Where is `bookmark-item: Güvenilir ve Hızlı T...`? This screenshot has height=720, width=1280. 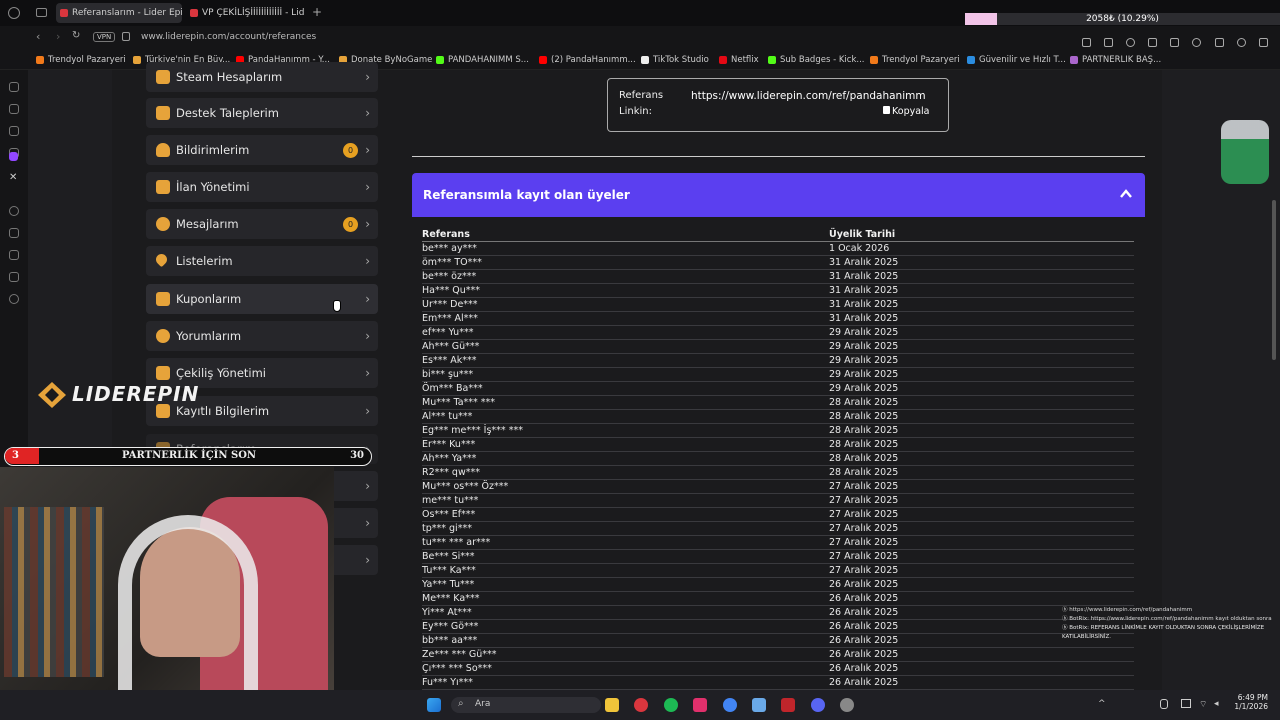 bookmark-item: Güvenilir ve Hızlı T... is located at coordinates (1016, 60).